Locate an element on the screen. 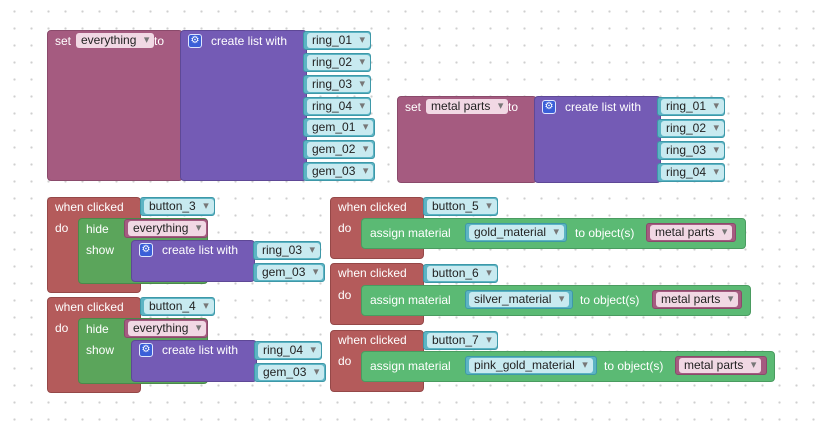 This screenshot has height=425, width=819. material-dropdown: gold_material is located at coordinates (517, 232).